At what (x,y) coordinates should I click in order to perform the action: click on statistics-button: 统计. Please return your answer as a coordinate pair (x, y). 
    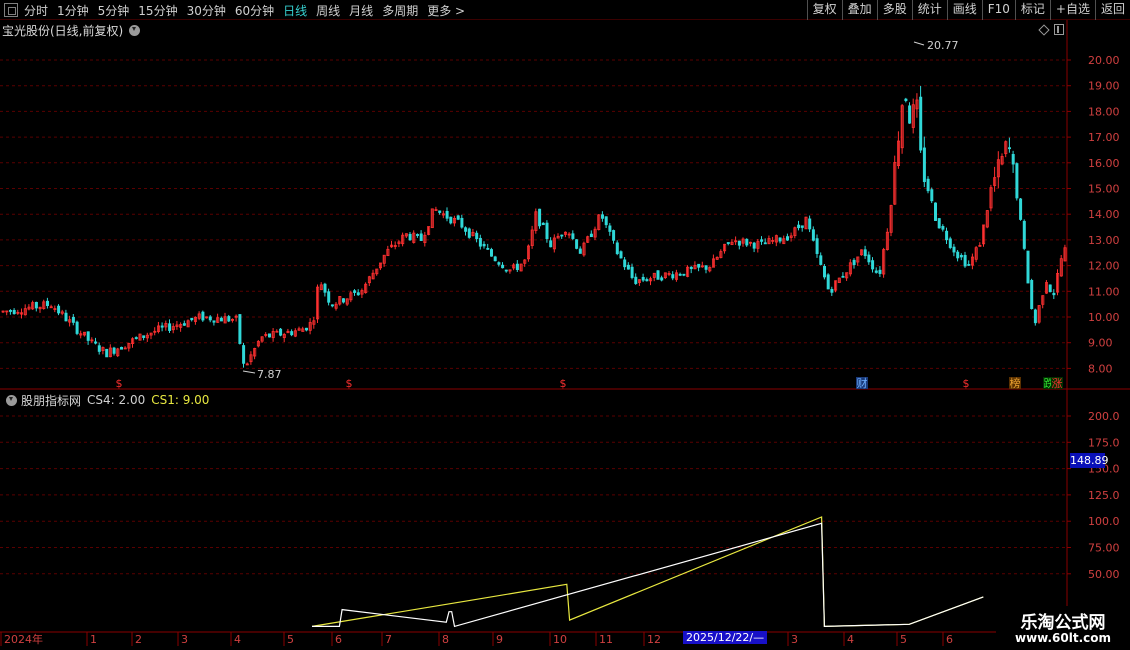
    Looking at the image, I should click on (929, 10).